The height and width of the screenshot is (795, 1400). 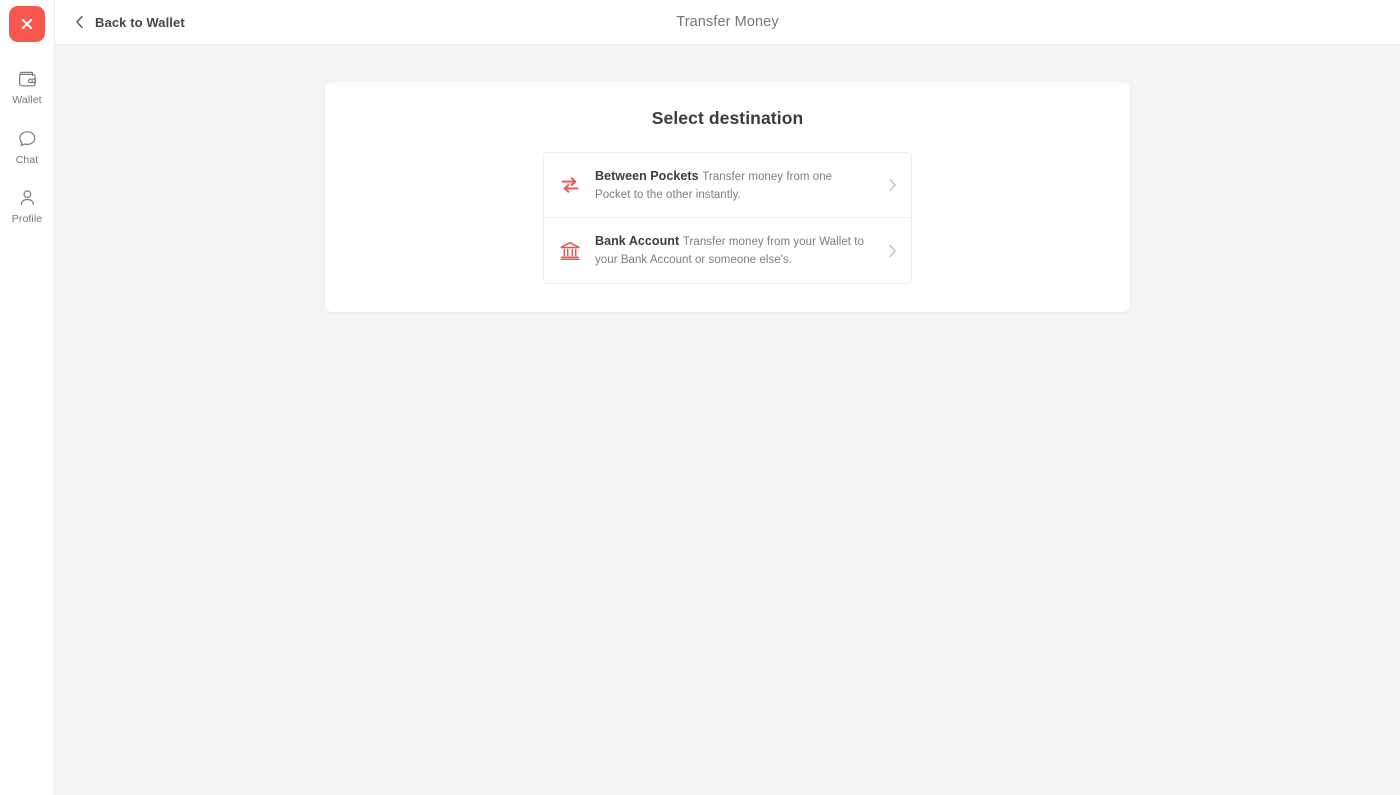 I want to click on close-button, so click(x=27, y=24).